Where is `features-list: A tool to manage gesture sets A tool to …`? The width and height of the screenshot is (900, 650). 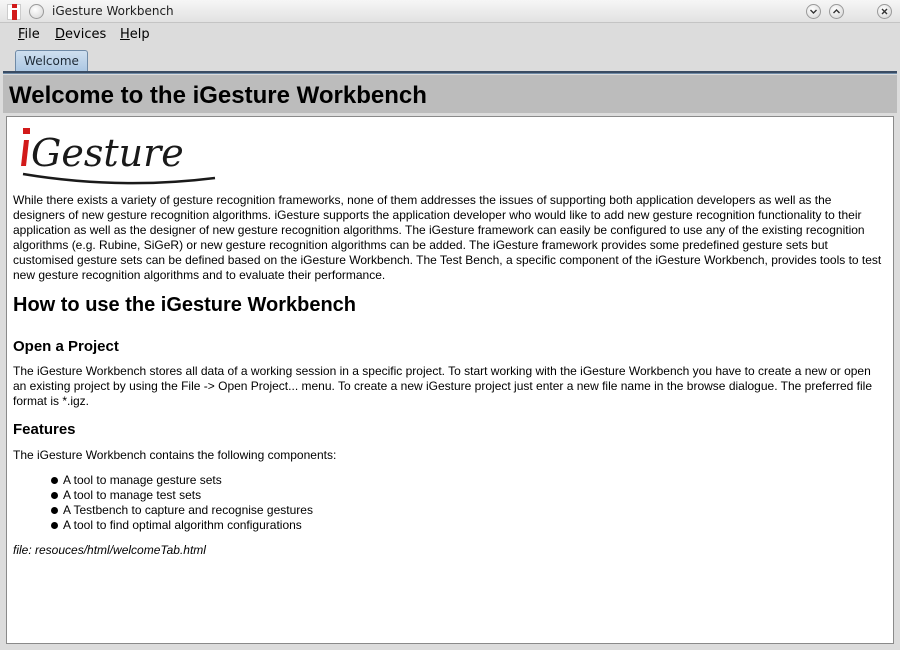 features-list: A tool to manage gesture sets A tool to … is located at coordinates (182, 503).